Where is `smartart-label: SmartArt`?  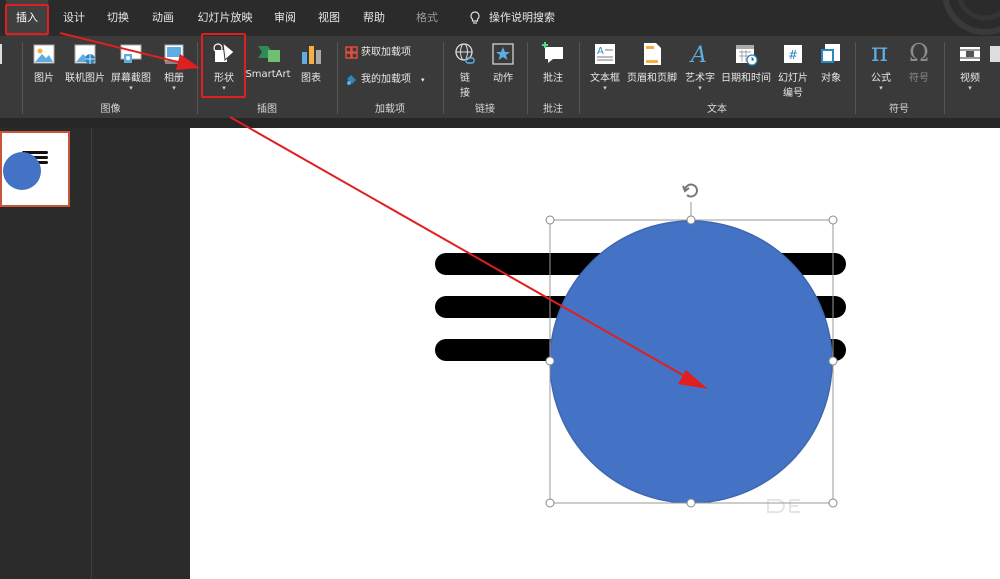 smartart-label: SmartArt is located at coordinates (268, 74).